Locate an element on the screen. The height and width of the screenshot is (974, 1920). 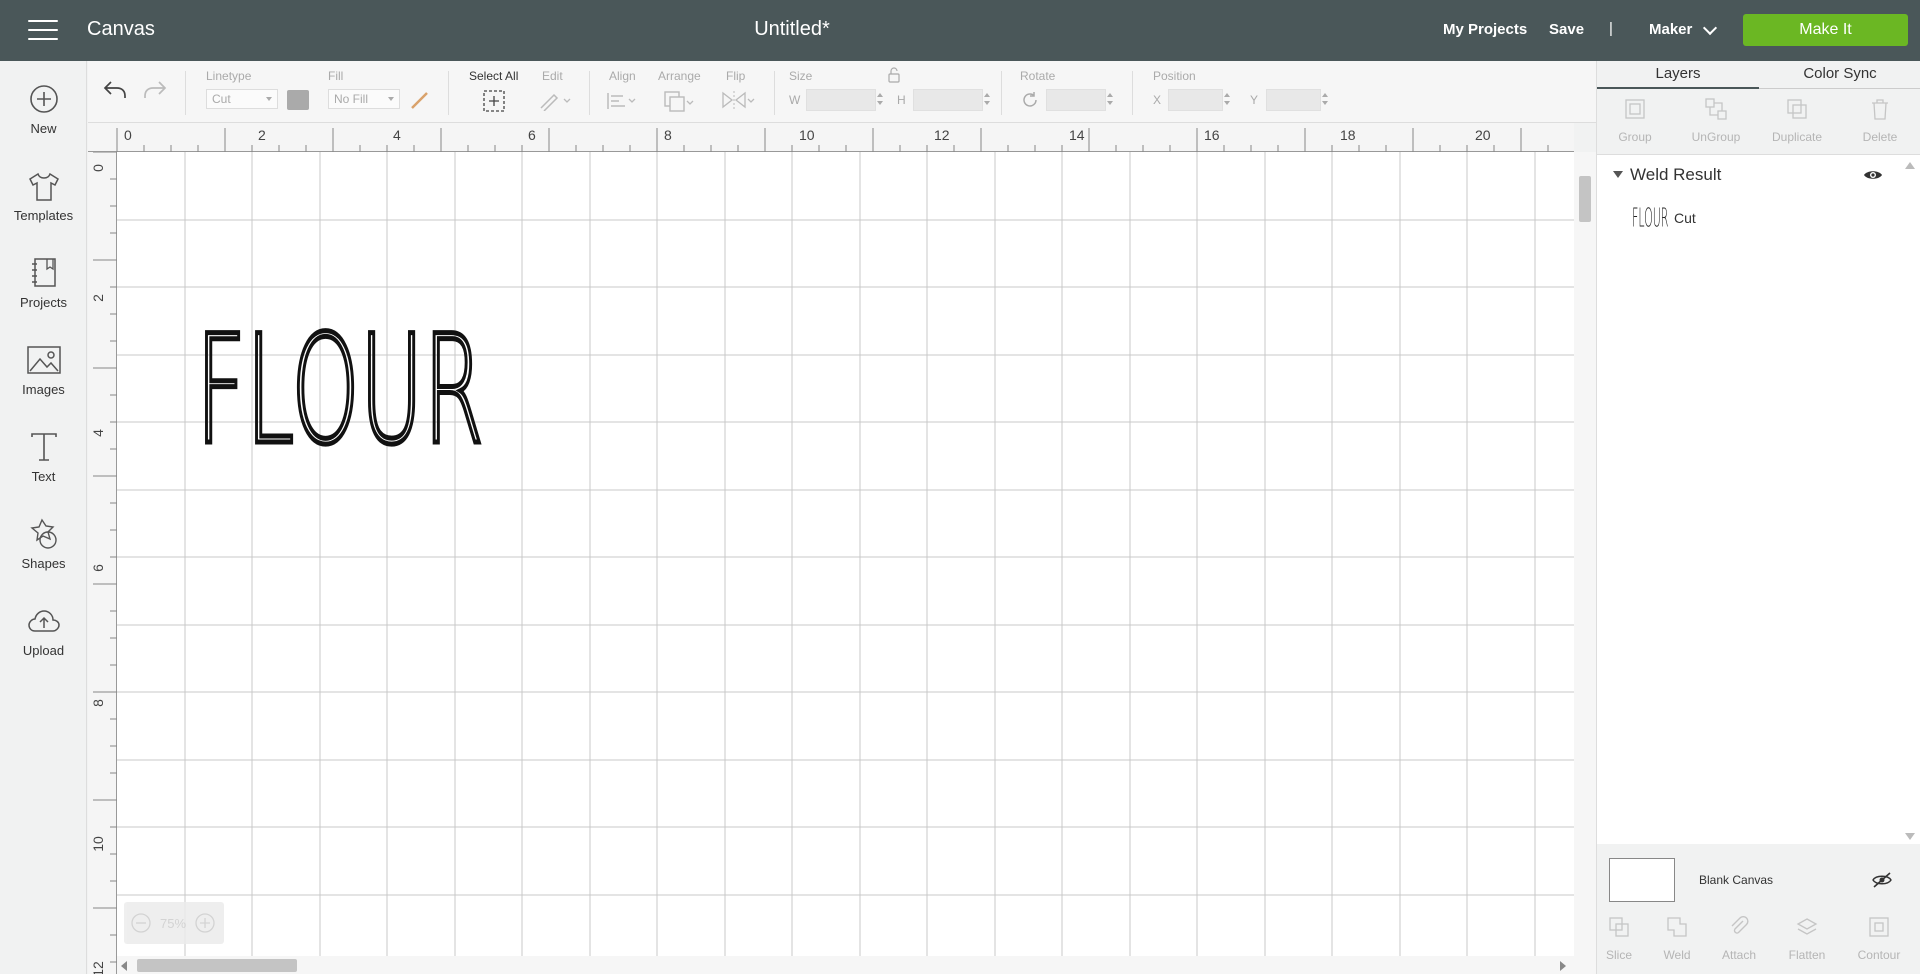
sidebar-item-projects: Projects is located at coordinates (43, 291).